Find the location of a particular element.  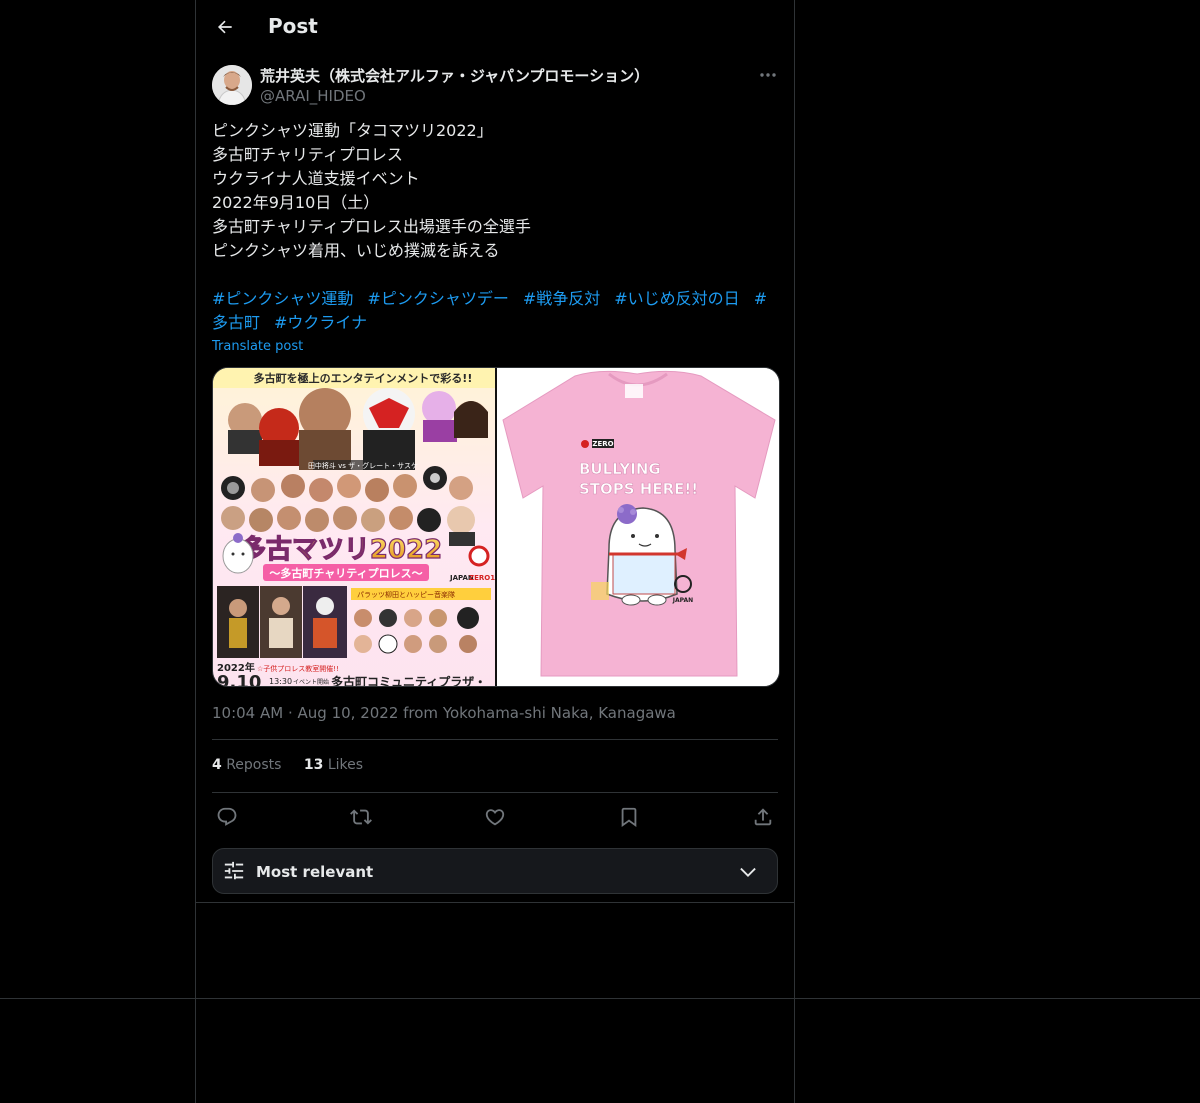

hashtag-link: #ウクライナ is located at coordinates (320, 322).